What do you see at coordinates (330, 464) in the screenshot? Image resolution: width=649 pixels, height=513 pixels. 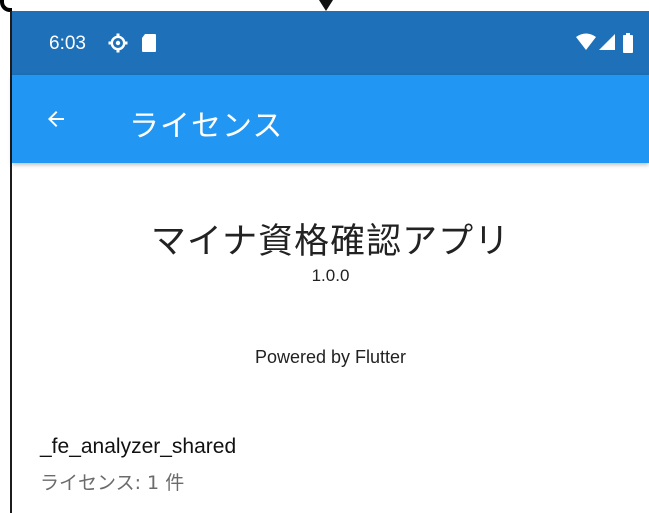 I see `license-list-item: _fe_analyzer_shared ライセンス: 1 件` at bounding box center [330, 464].